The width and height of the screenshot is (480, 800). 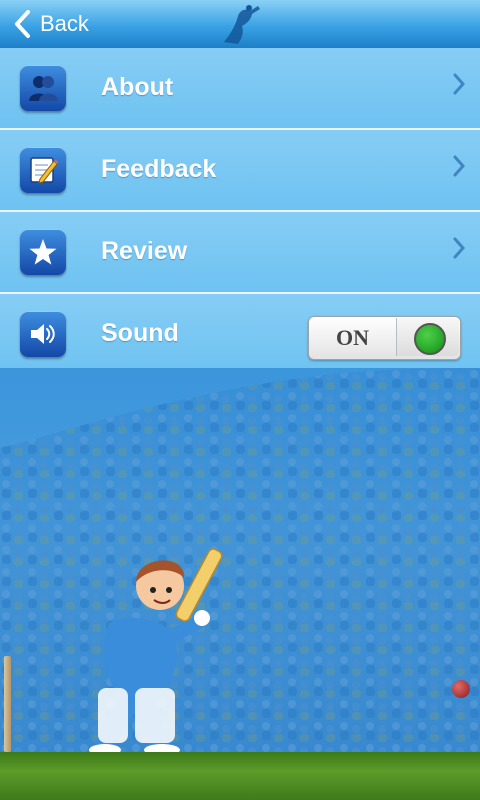 What do you see at coordinates (64, 23) in the screenshot?
I see `back-label: Back` at bounding box center [64, 23].